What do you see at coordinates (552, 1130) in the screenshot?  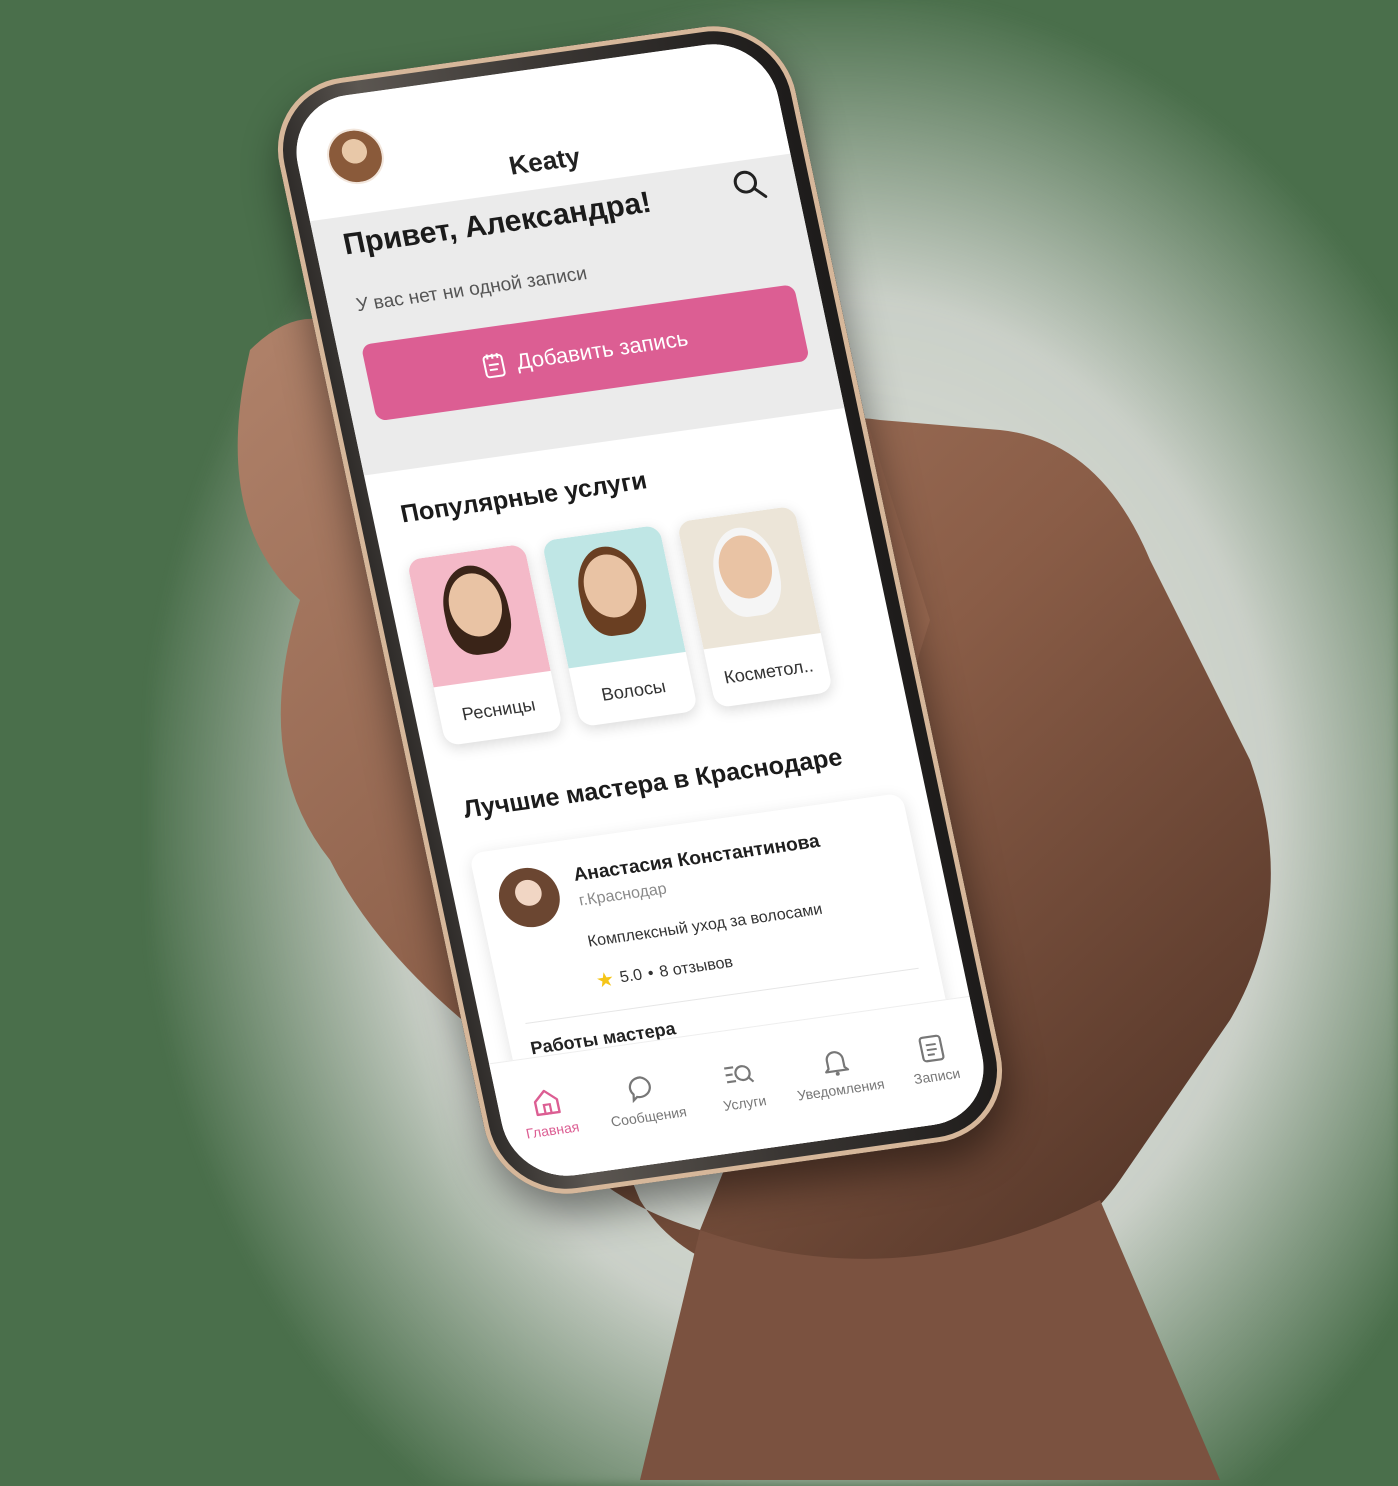 I see `tab-label: Главная` at bounding box center [552, 1130].